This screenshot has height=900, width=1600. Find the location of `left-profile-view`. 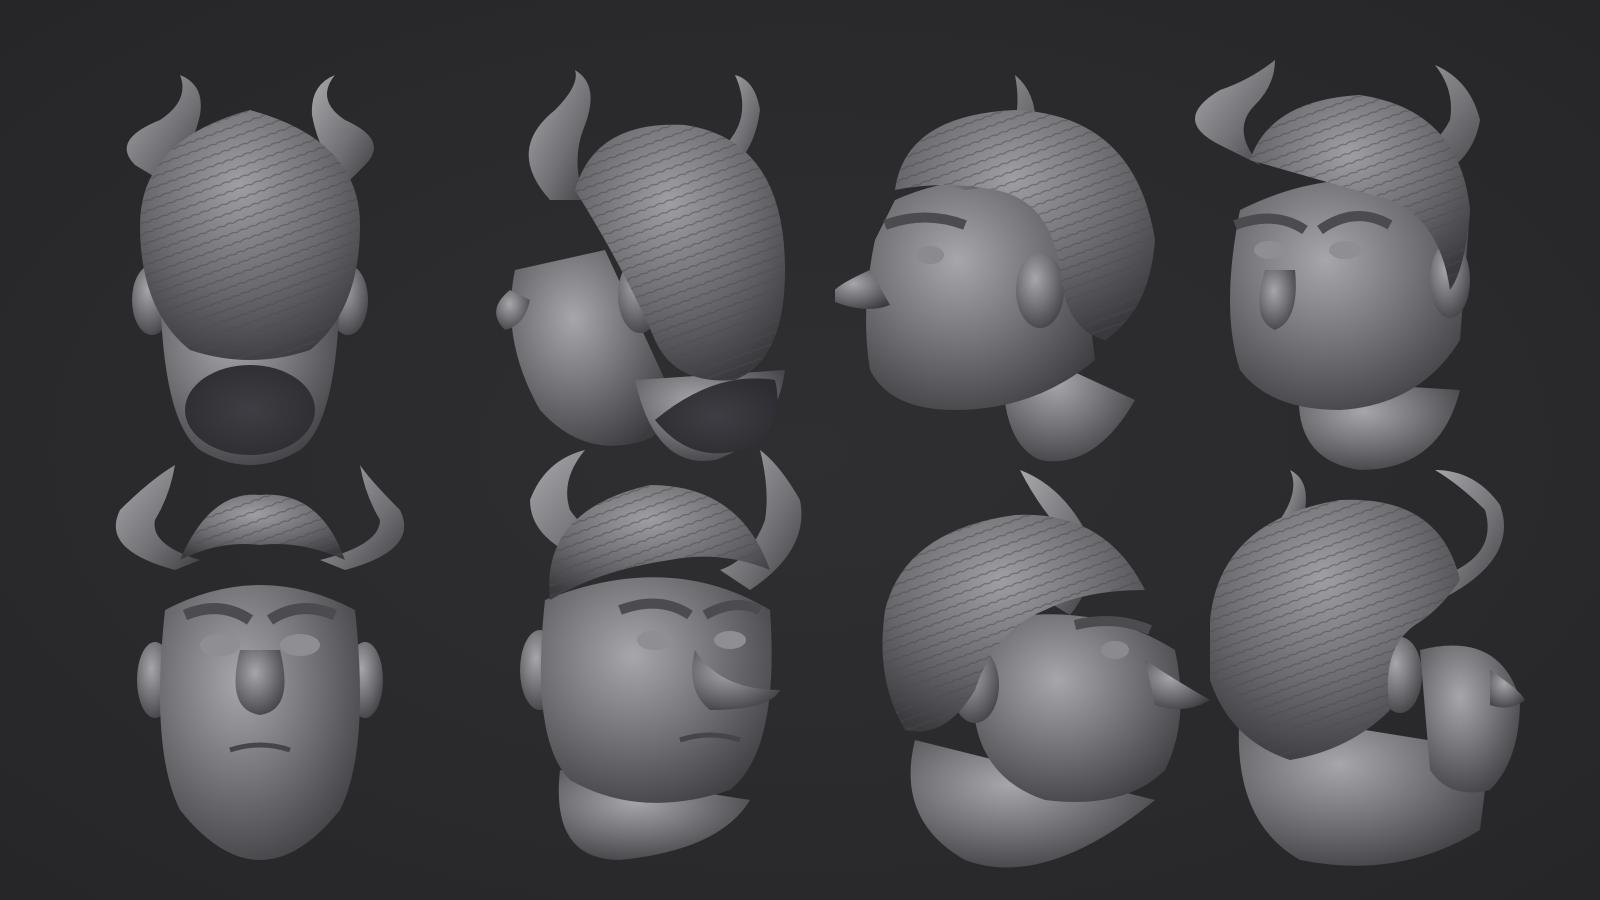

left-profile-view is located at coordinates (1035, 265).